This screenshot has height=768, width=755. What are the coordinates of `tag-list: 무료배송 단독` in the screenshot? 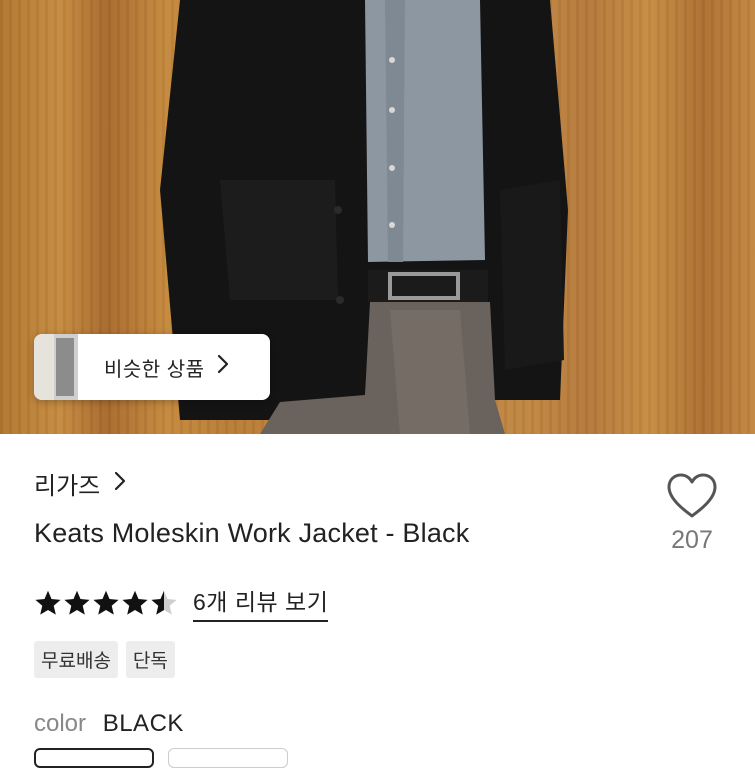 It's located at (108, 659).